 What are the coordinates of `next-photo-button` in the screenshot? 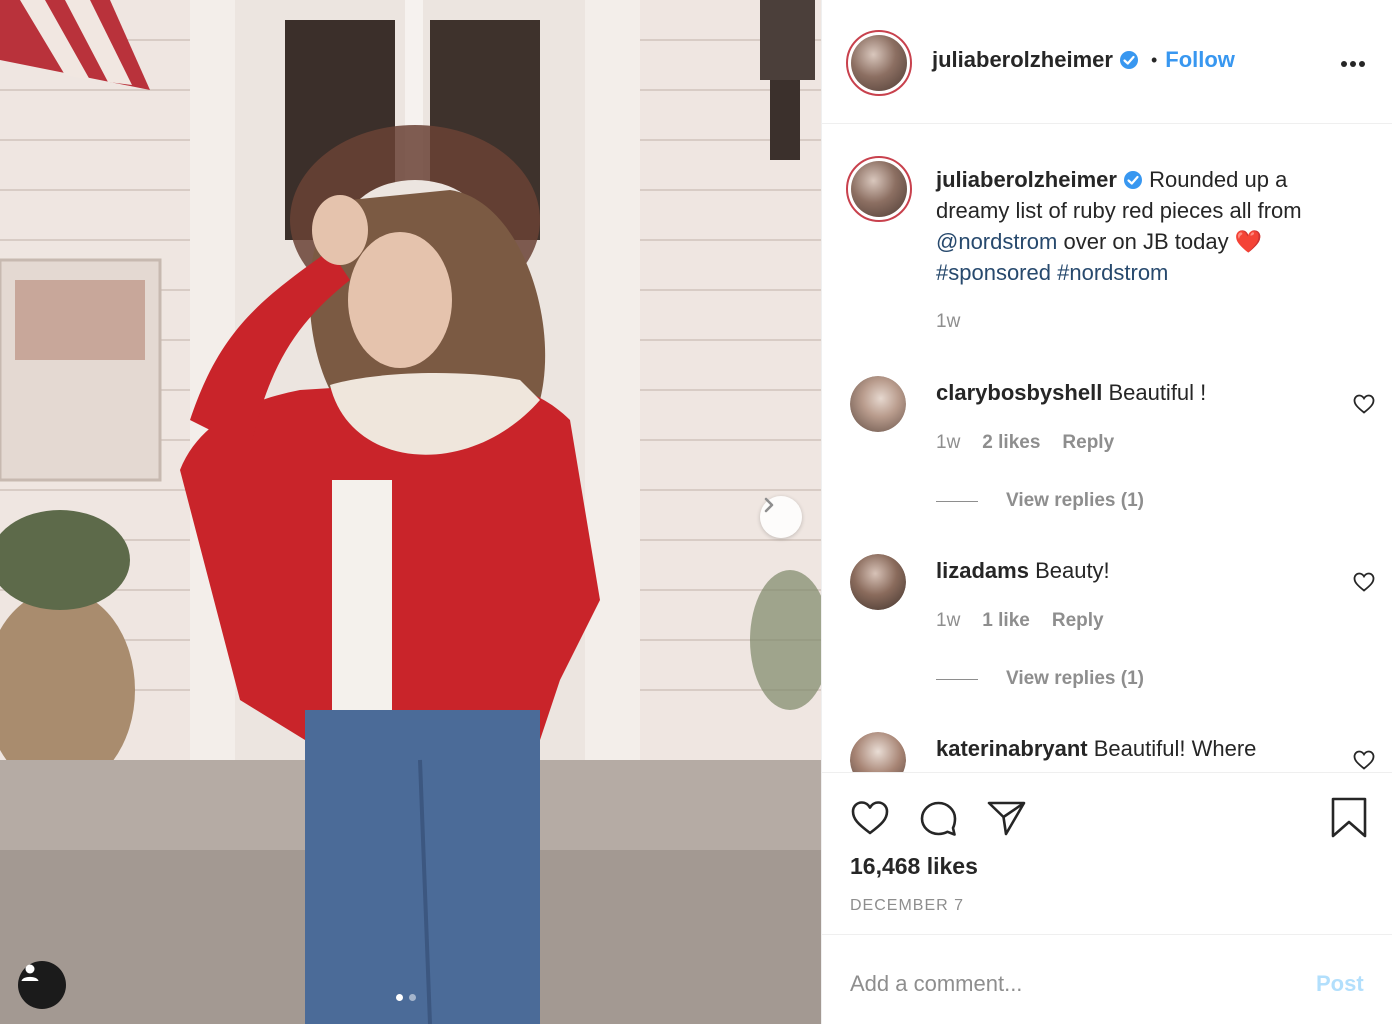 It's located at (781, 517).